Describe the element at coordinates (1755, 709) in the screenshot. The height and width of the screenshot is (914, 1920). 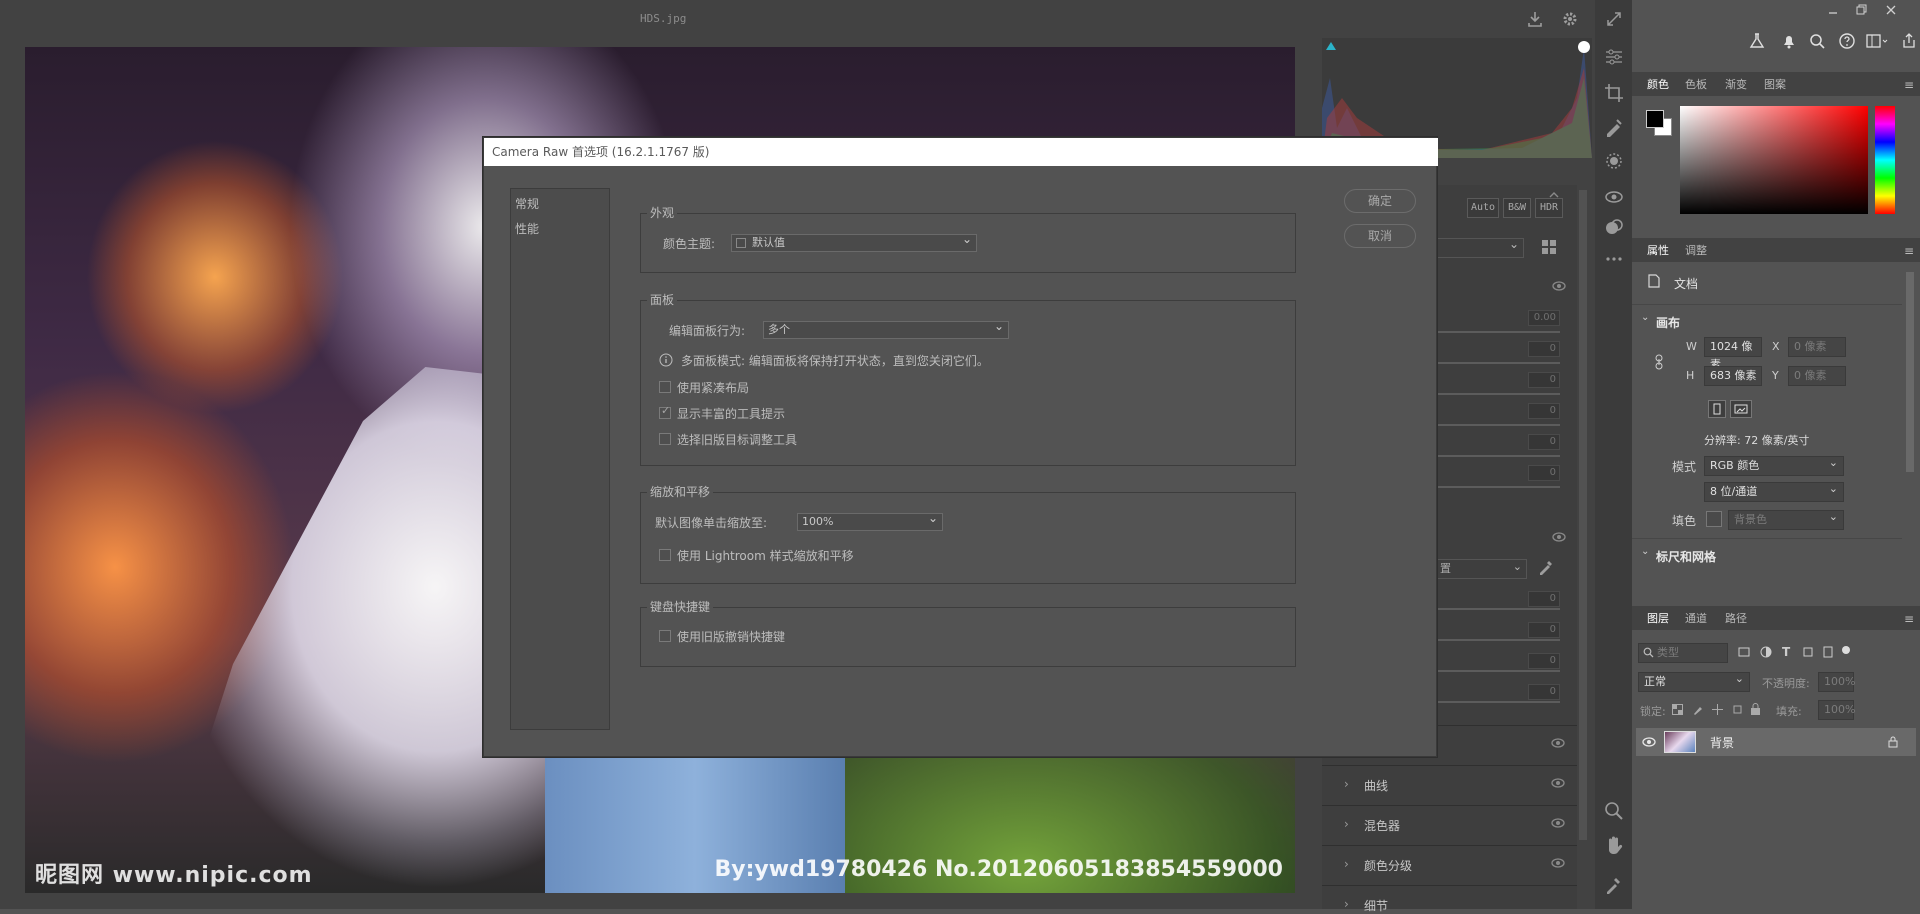
I see `lock-all-icon` at that location.